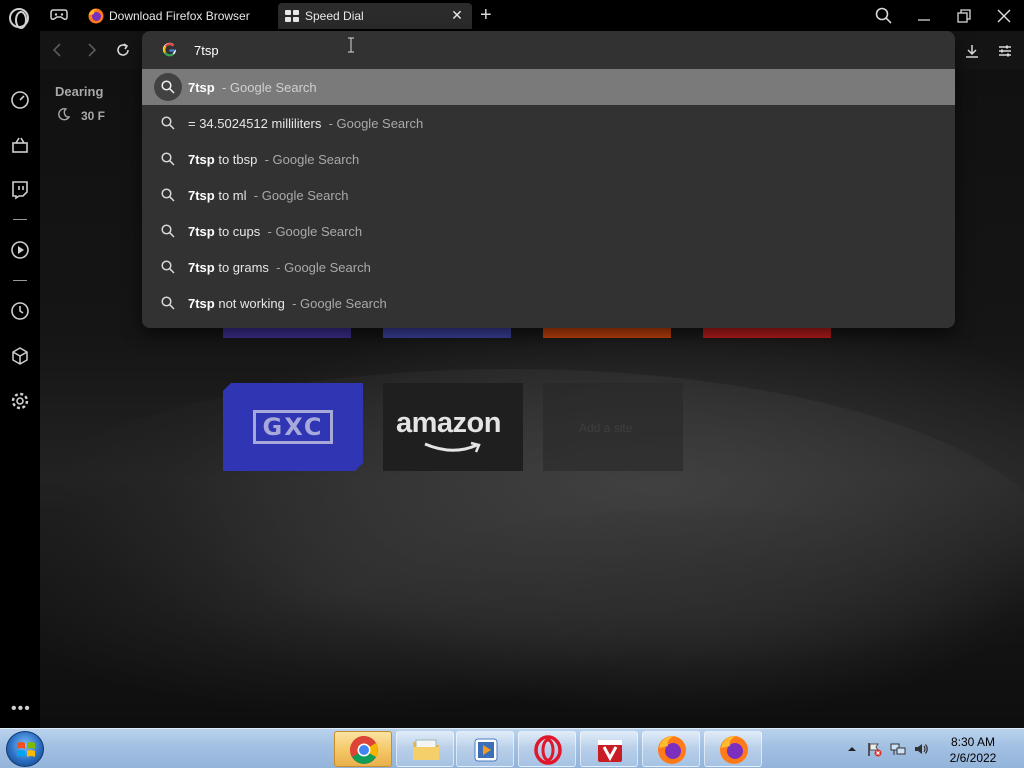 The height and width of the screenshot is (768, 1024). What do you see at coordinates (852, 749) in the screenshot?
I see `show-hidden-icons-icon` at bounding box center [852, 749].